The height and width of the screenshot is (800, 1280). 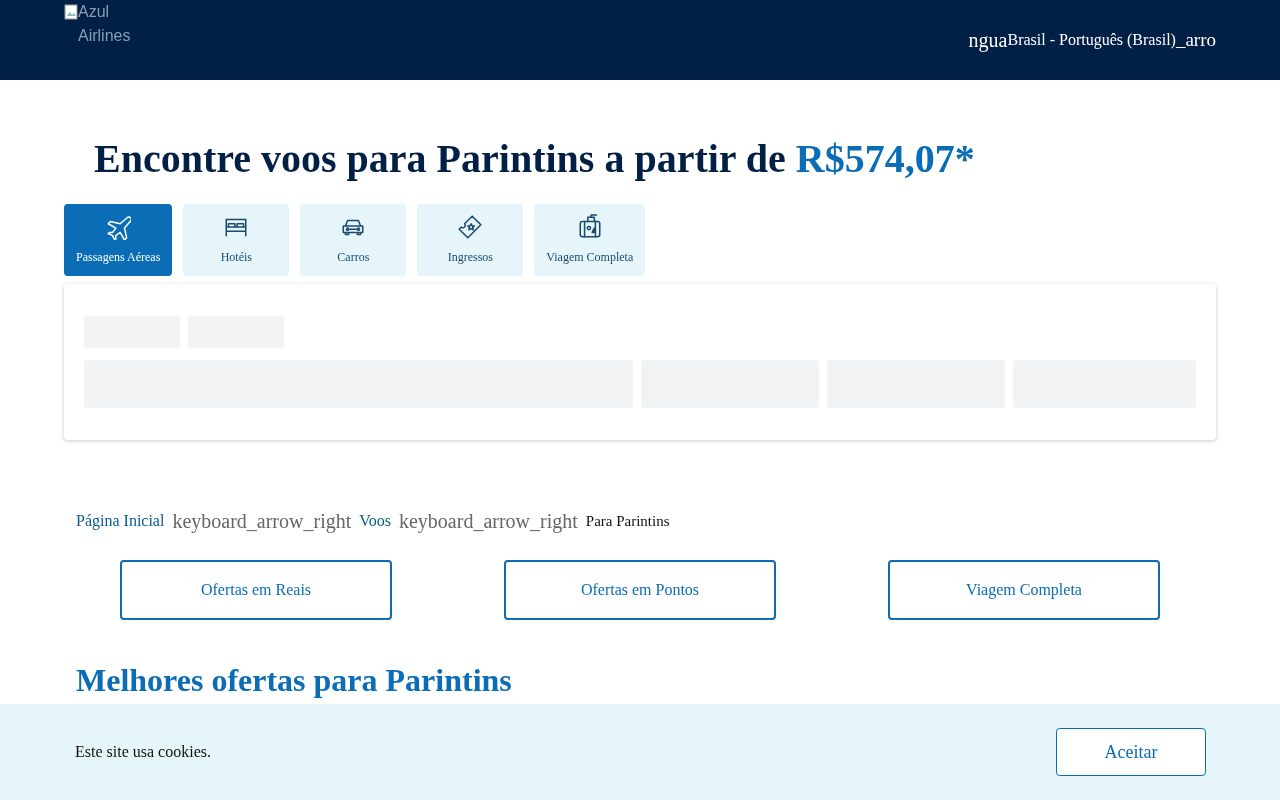 I want to click on offer-button: Ofertas em Reais, so click(x=256, y=590).